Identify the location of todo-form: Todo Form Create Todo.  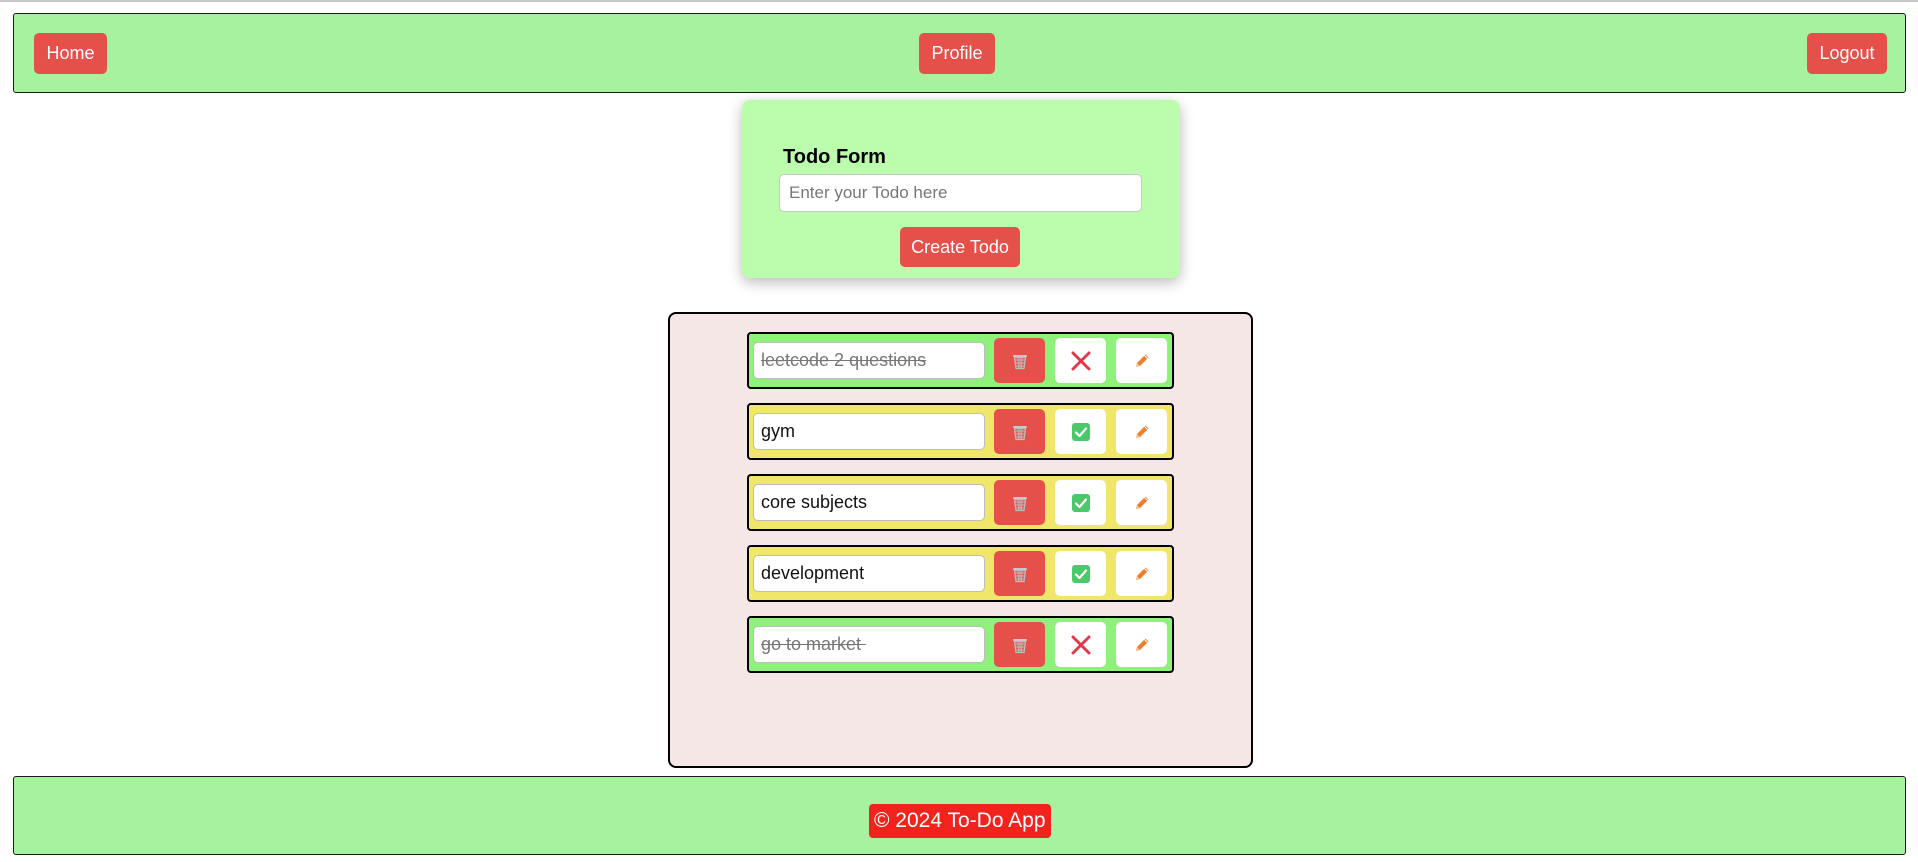
(961, 189).